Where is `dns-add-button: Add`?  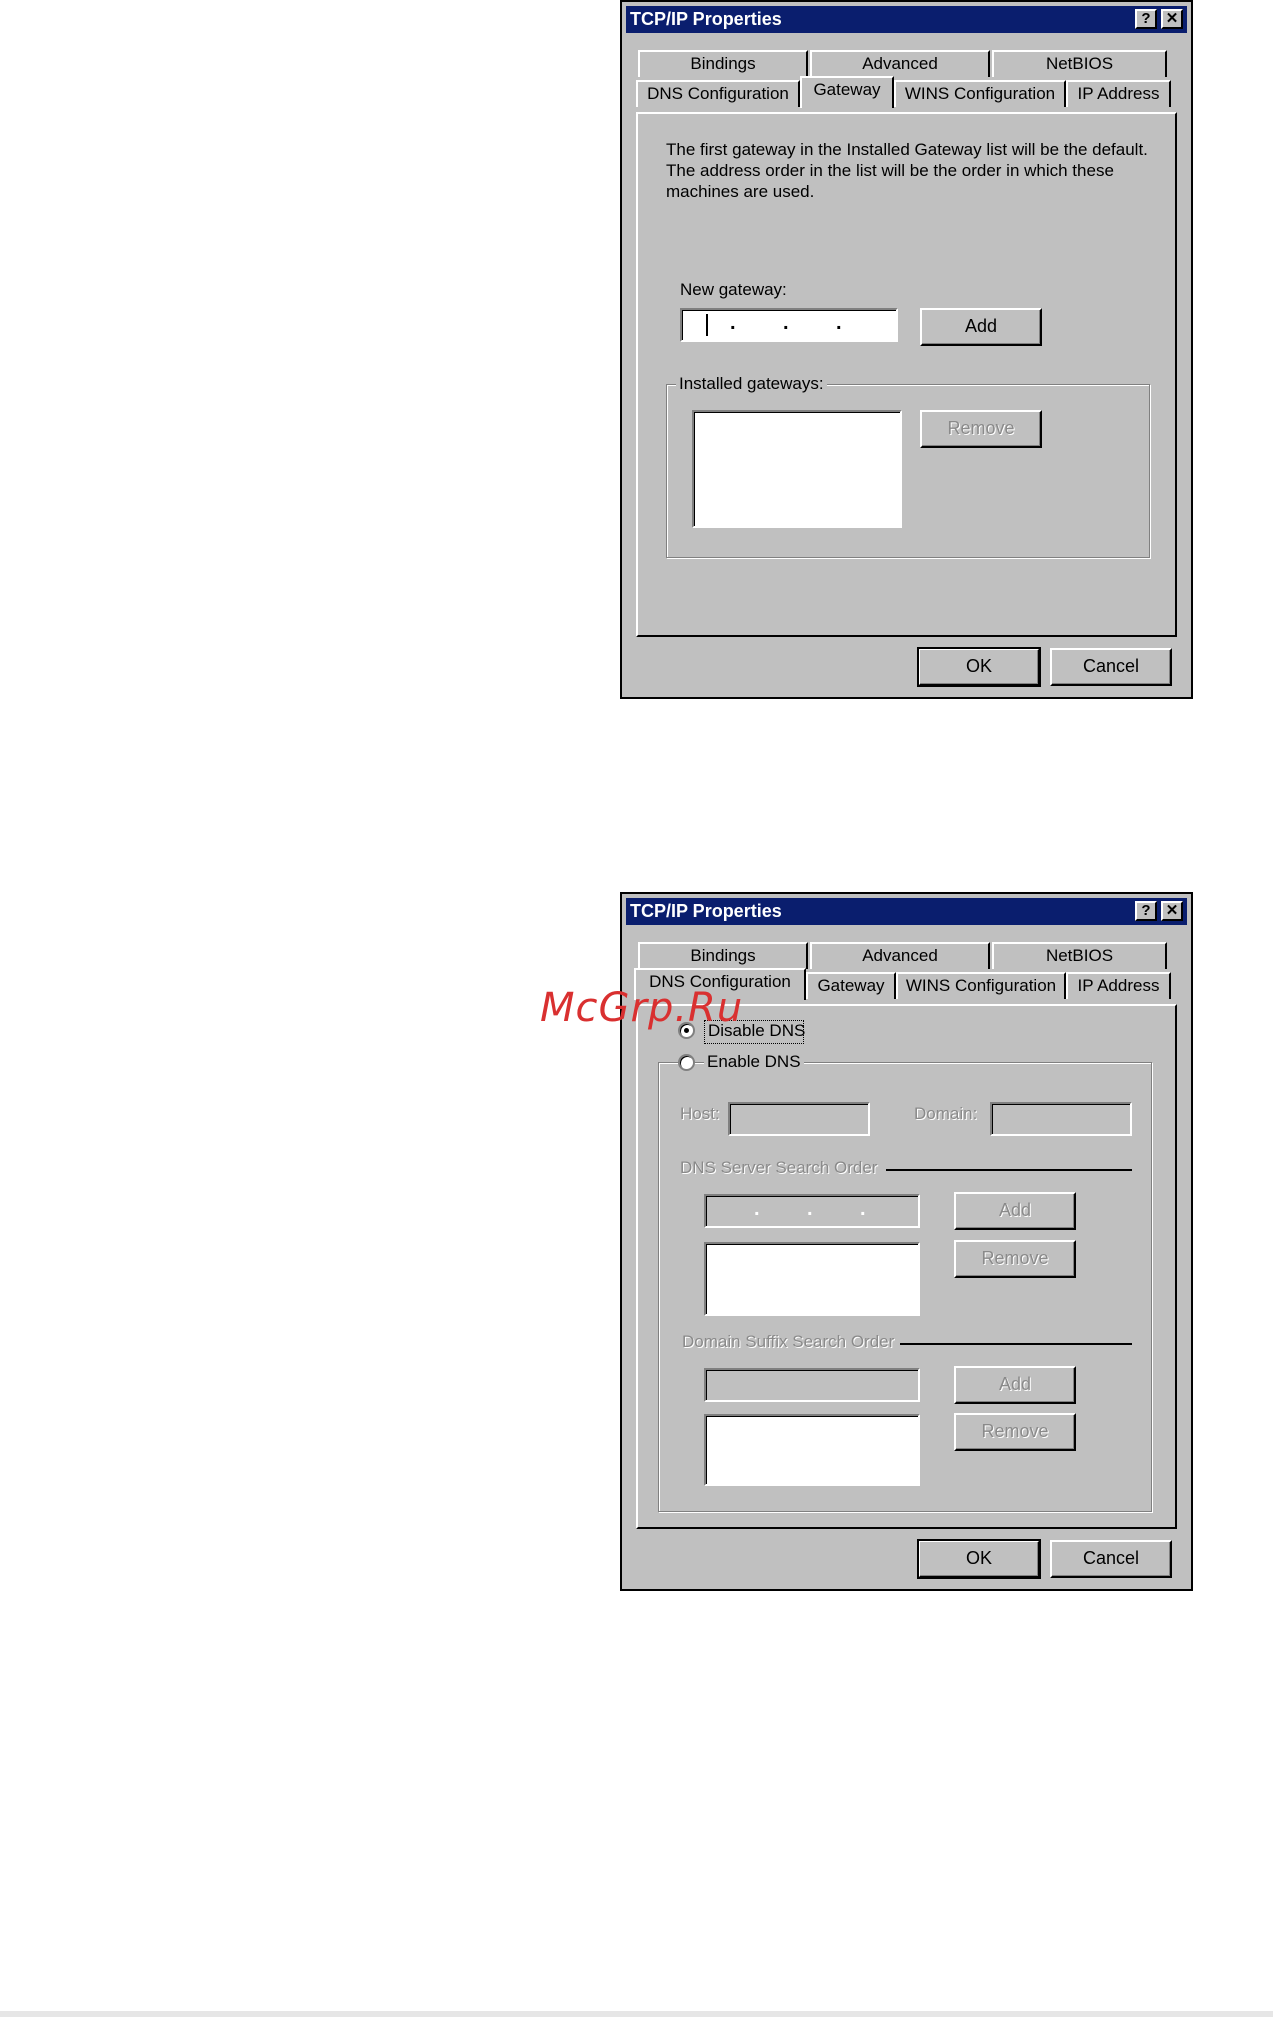
dns-add-button: Add is located at coordinates (1015, 1211).